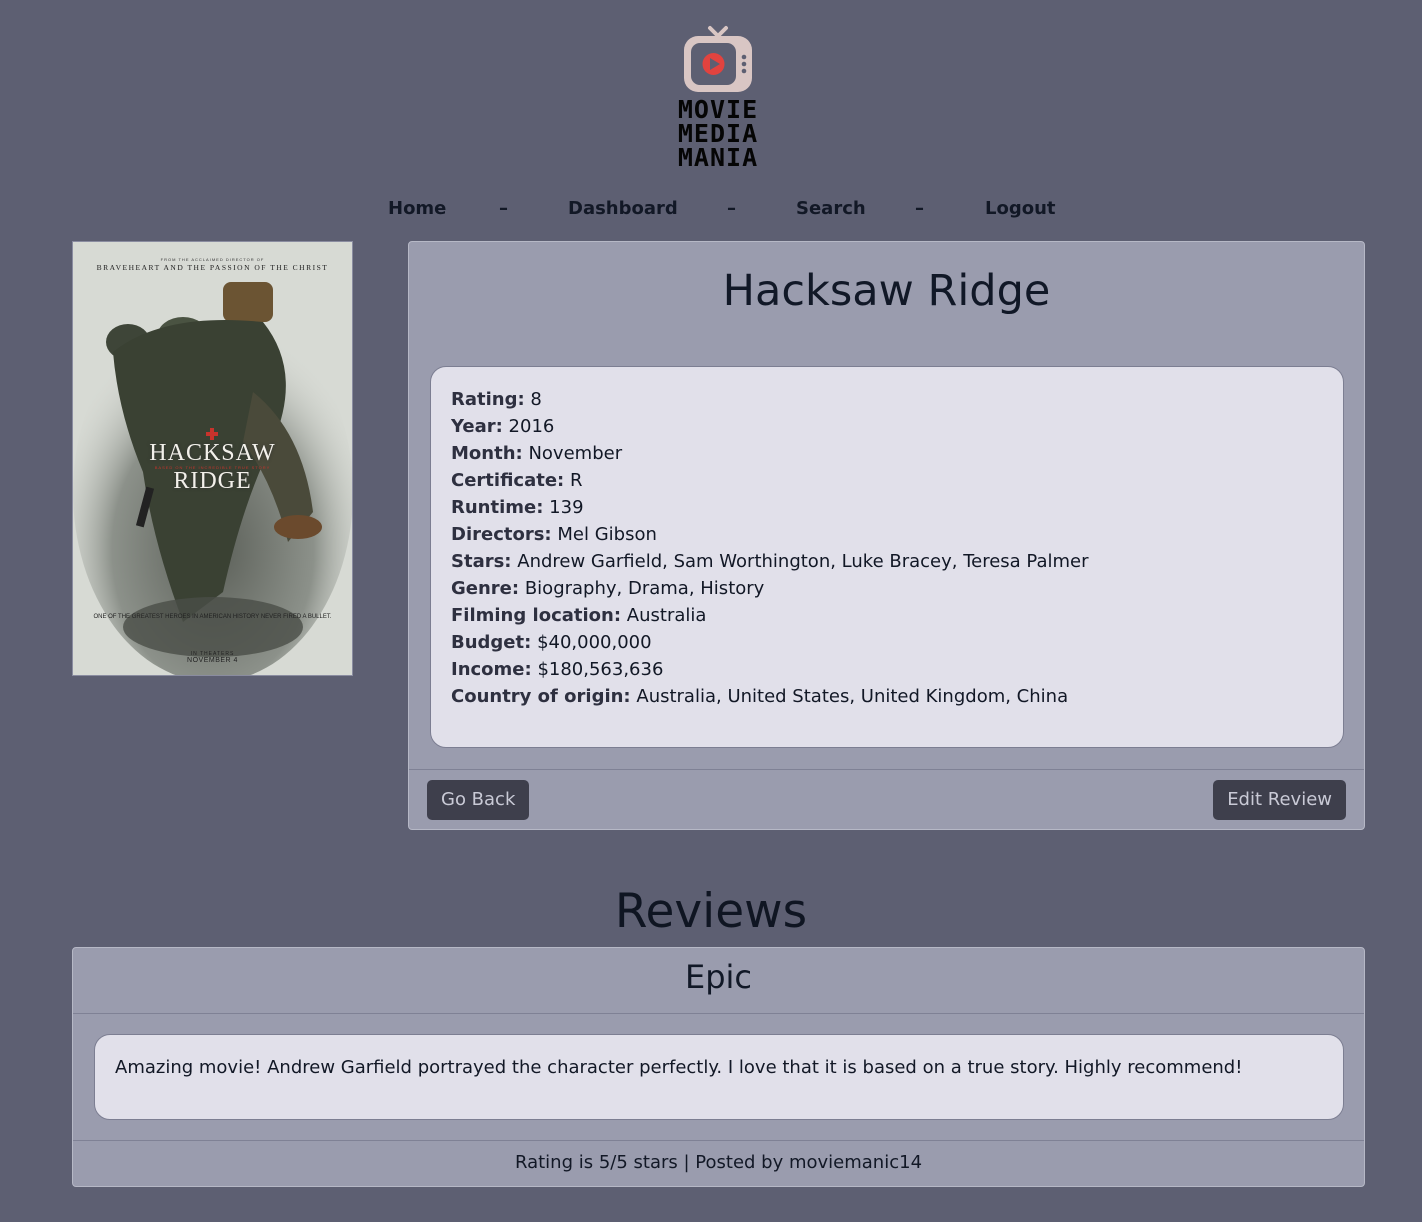 Image resolution: width=1422 pixels, height=1222 pixels. Describe the element at coordinates (718, 981) in the screenshot. I see `review-title: Epic` at that location.